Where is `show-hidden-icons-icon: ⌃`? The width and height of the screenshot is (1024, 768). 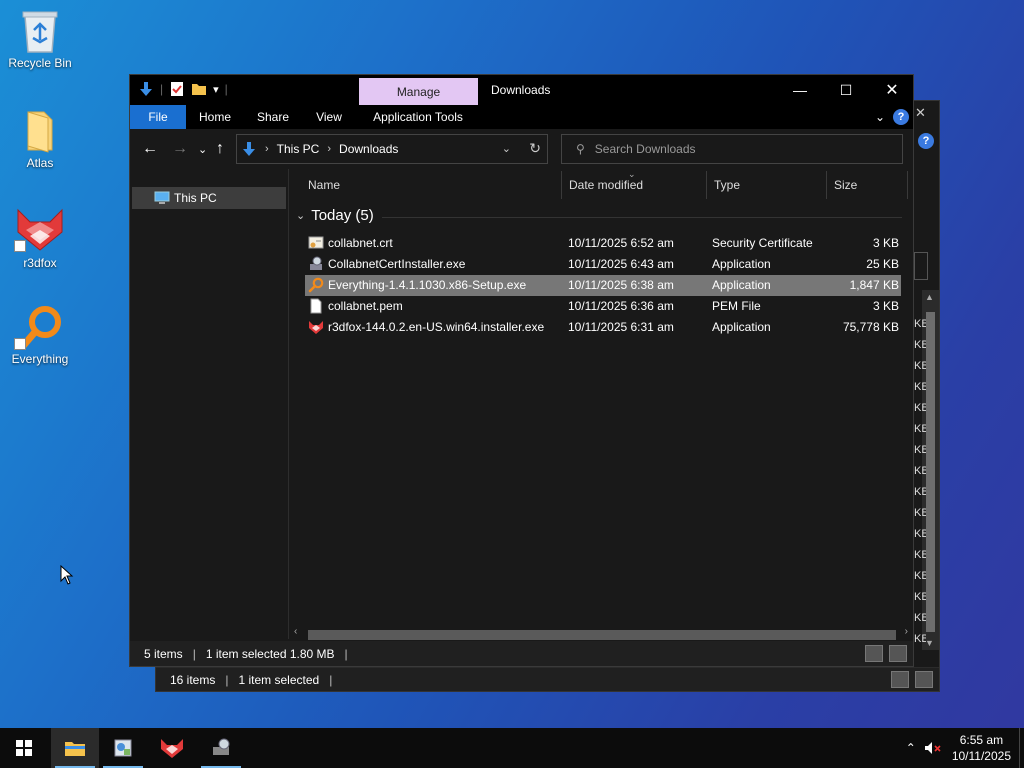
show-hidden-icons-icon: ⌃ is located at coordinates (911, 748).